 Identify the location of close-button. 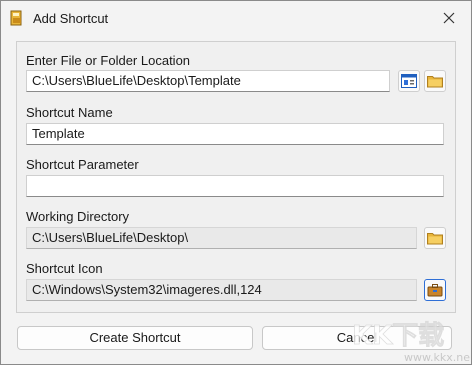
(449, 18).